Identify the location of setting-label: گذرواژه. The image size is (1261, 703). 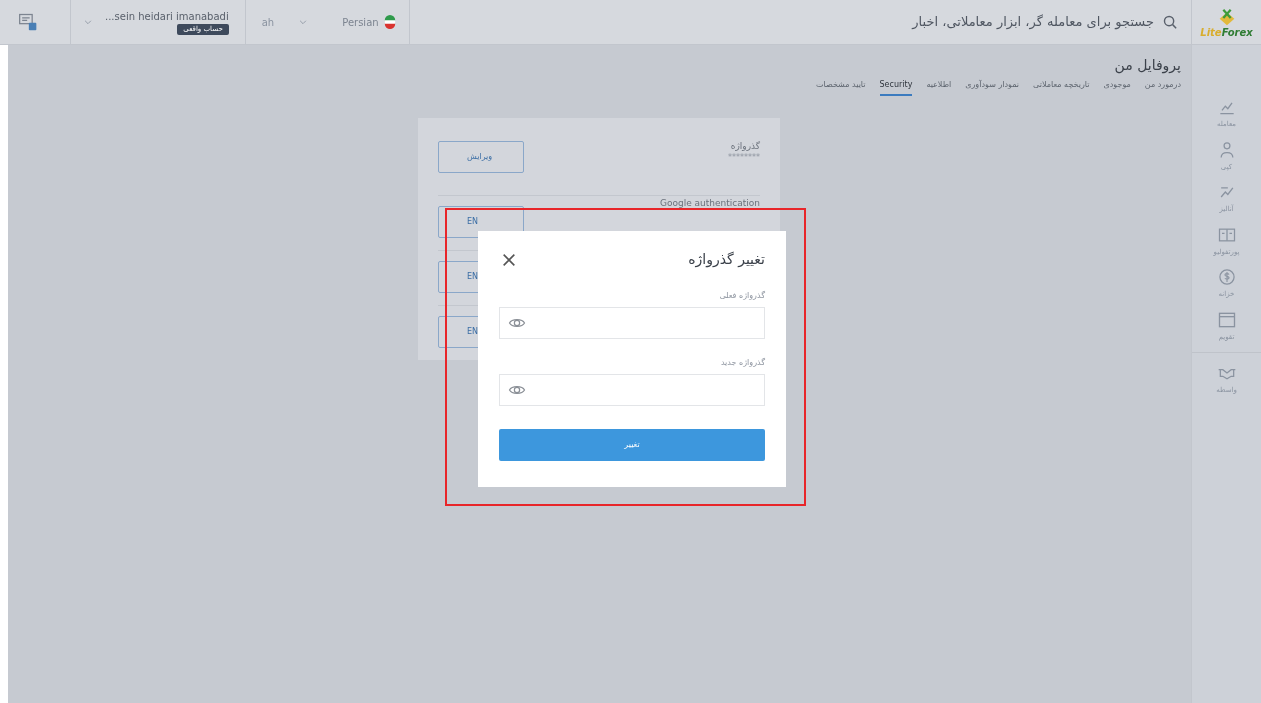
(745, 146).